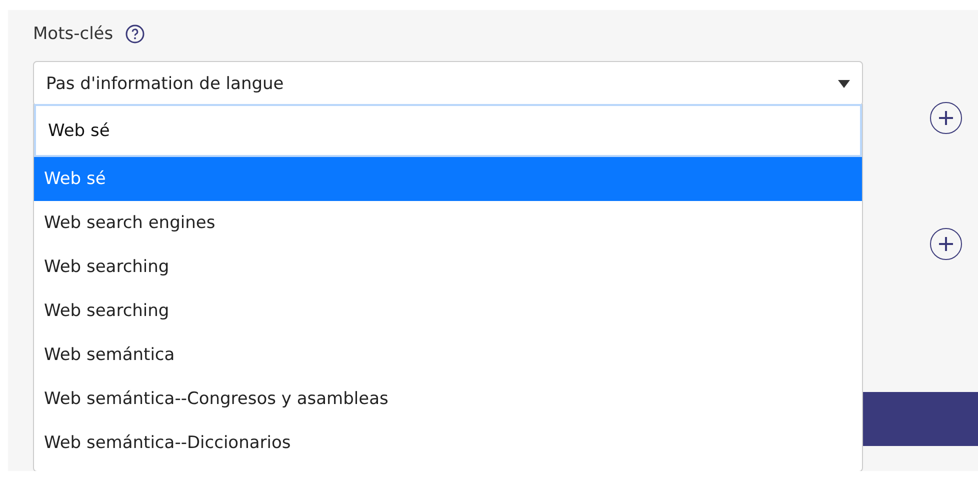 The image size is (978, 481). What do you see at coordinates (448, 179) in the screenshot?
I see `dropdown-option: Web sé` at bounding box center [448, 179].